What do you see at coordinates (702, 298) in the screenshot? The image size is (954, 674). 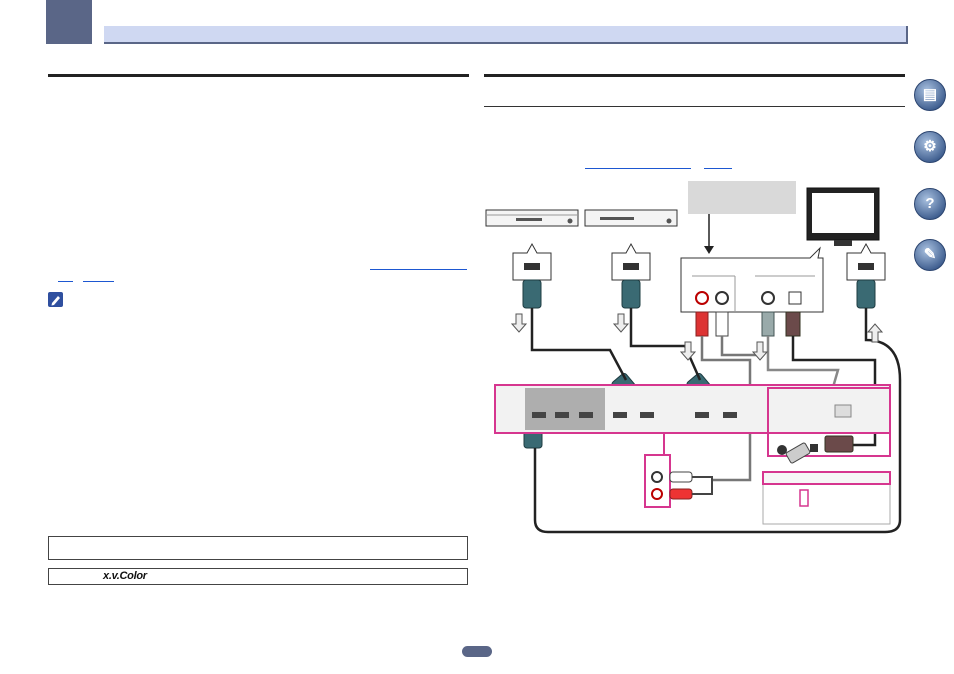 I see `tv-audio-r-jack` at bounding box center [702, 298].